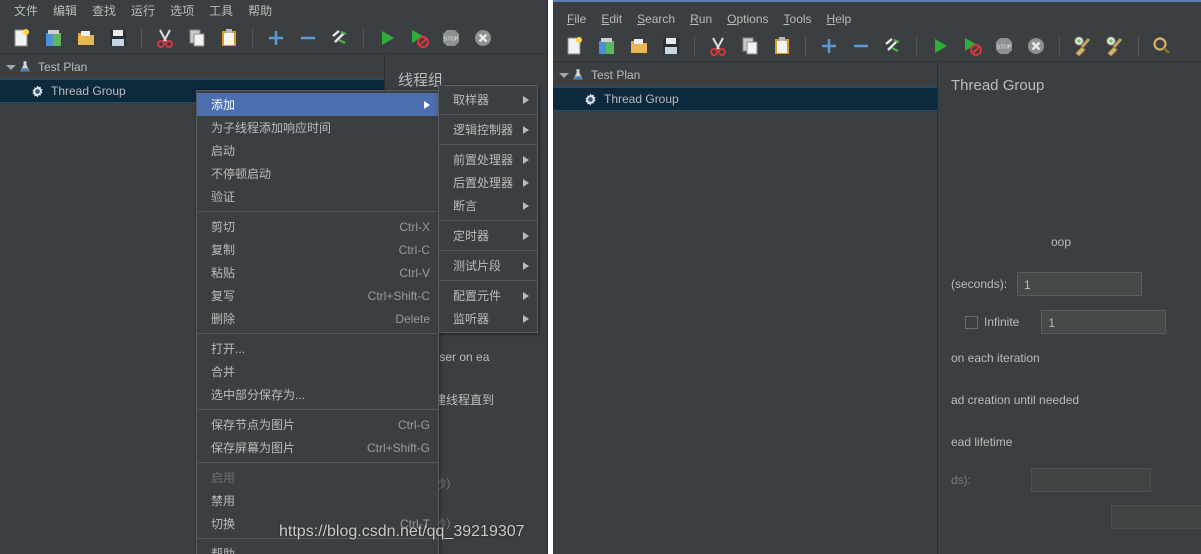 The height and width of the screenshot is (554, 1201). I want to click on menu-item-remove-zh: 删除 Delete, so click(317, 318).